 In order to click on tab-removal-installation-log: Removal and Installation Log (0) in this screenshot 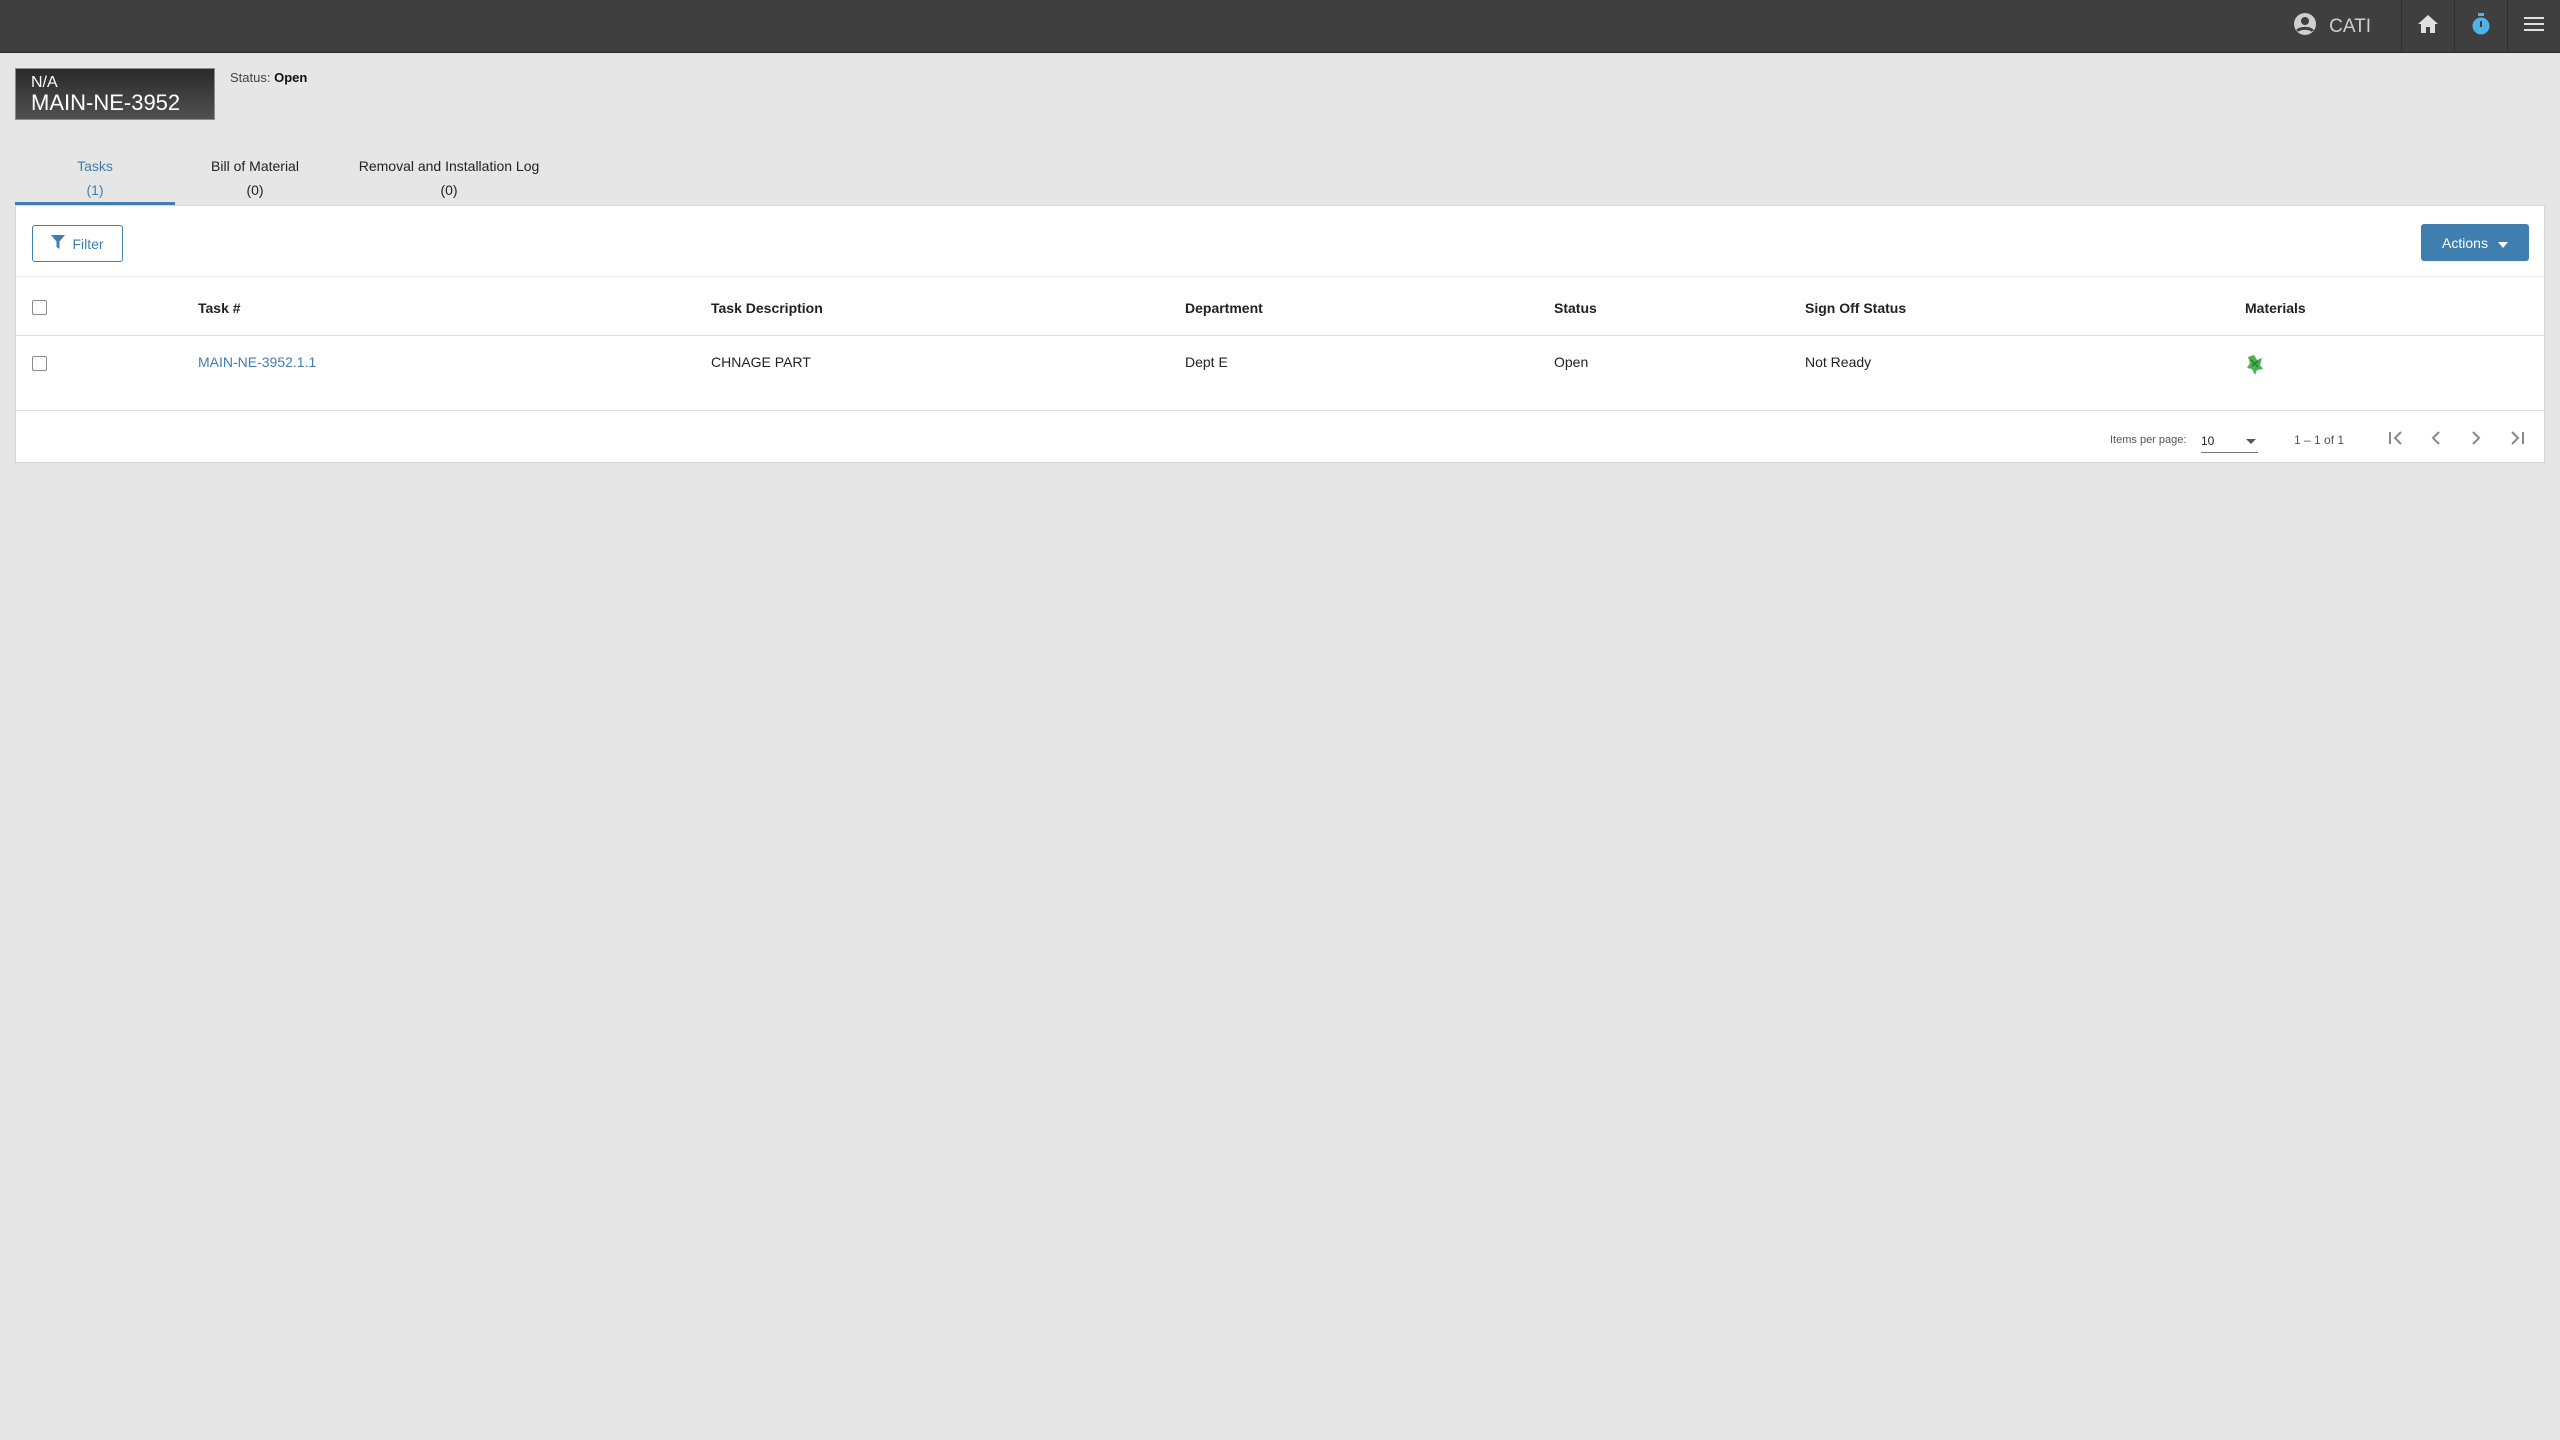, I will do `click(449, 176)`.